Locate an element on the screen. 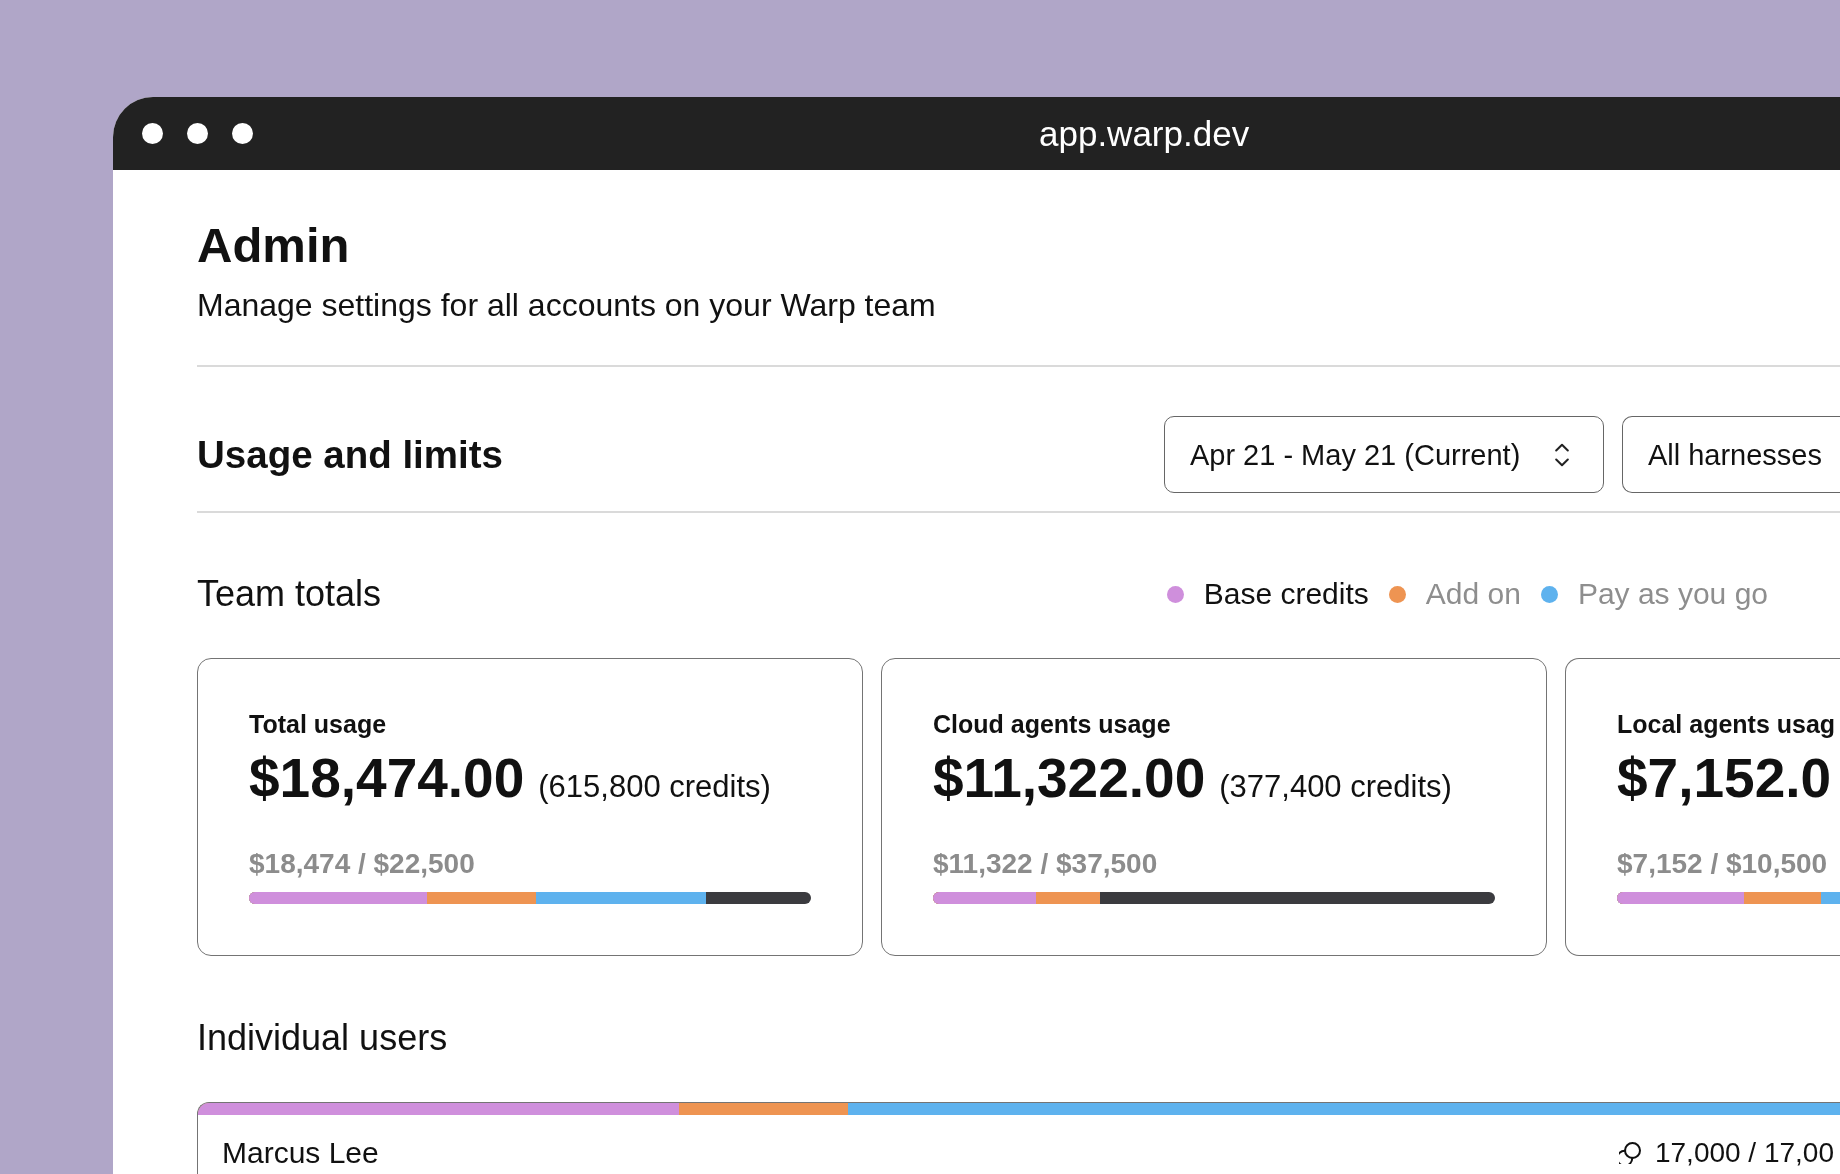  usage-amount: $18,474.00 is located at coordinates (387, 778).